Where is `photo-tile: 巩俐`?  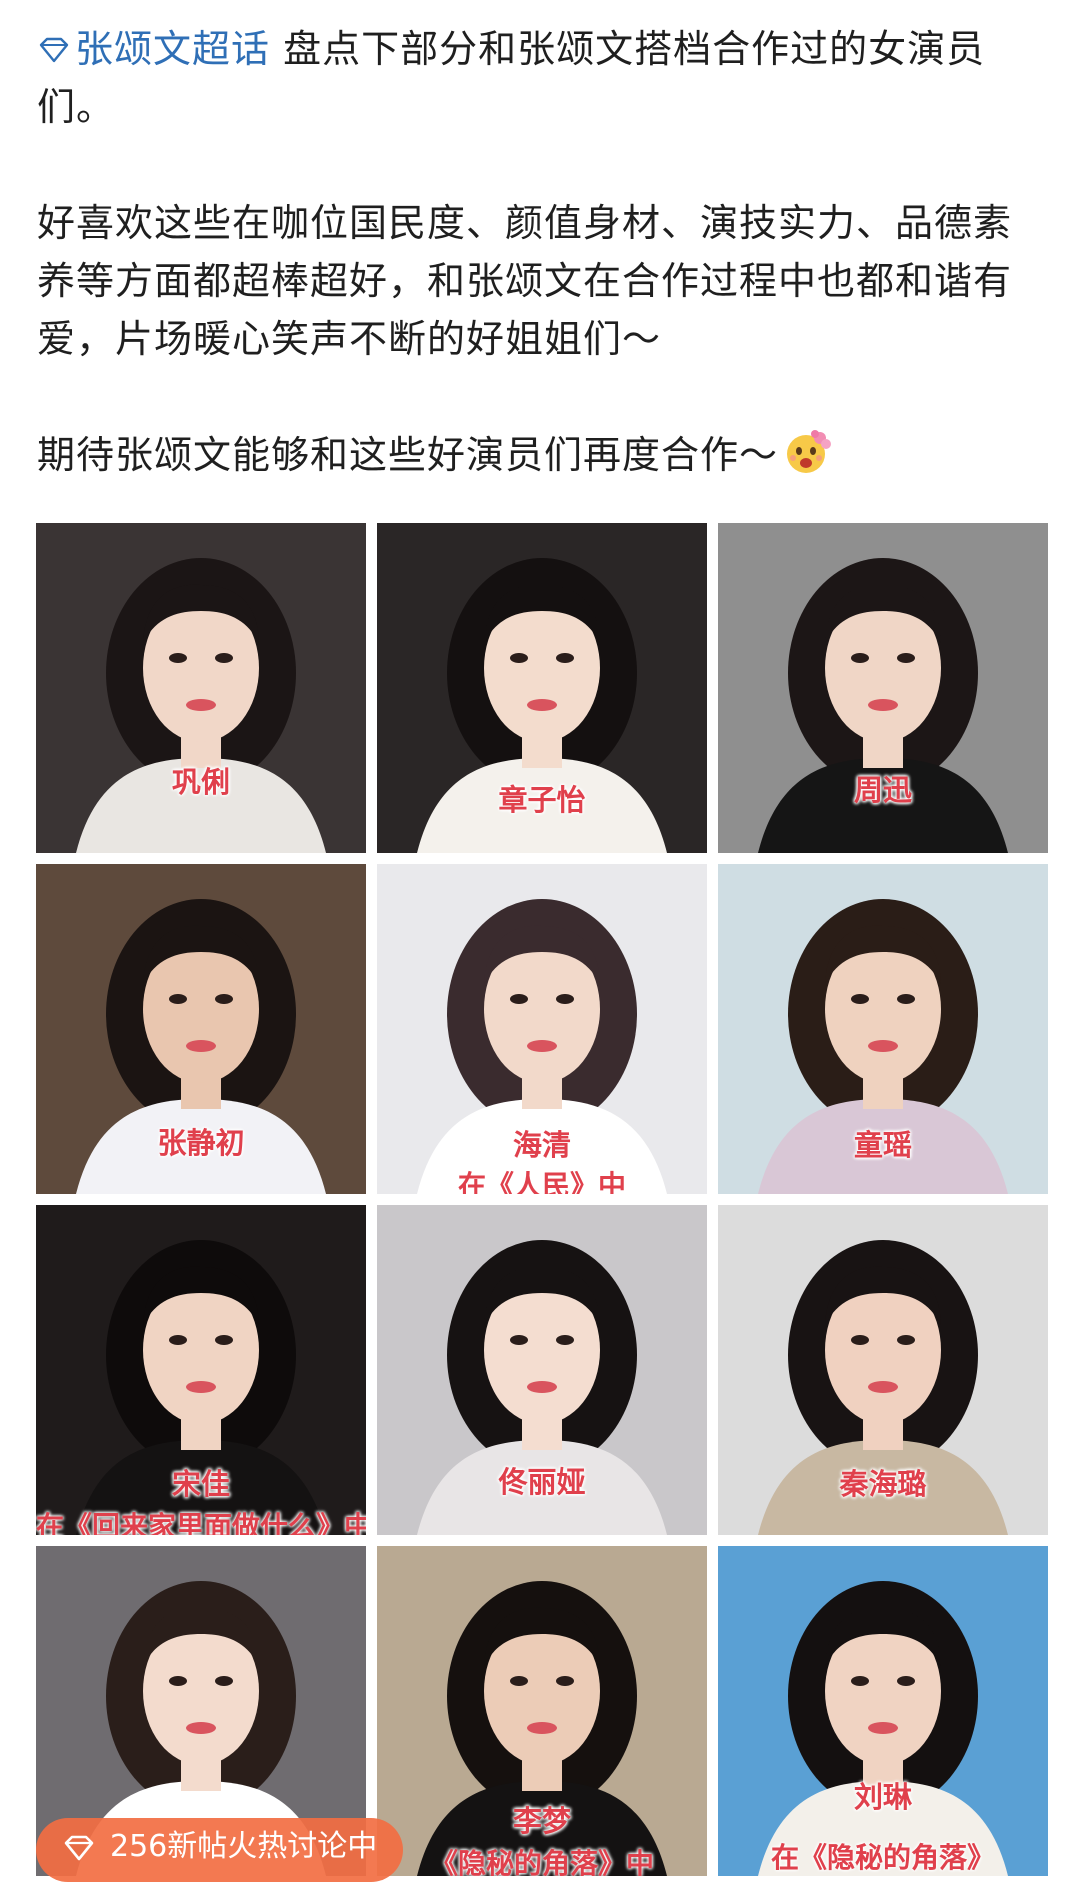
photo-tile: 巩俐 is located at coordinates (201, 688).